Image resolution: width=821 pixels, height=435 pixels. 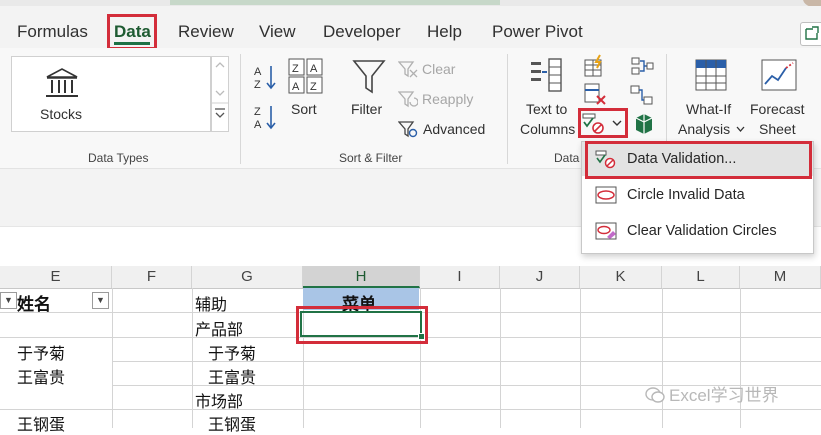 I want to click on column-header-row: E F G H I J K L M, so click(x=410, y=277).